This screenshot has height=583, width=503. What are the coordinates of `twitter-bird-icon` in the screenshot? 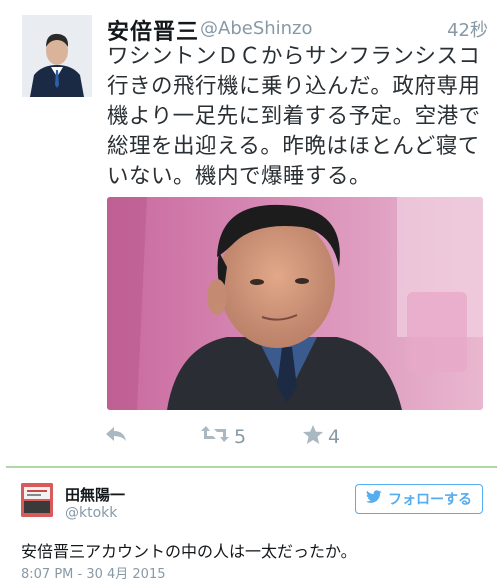 It's located at (374, 499).